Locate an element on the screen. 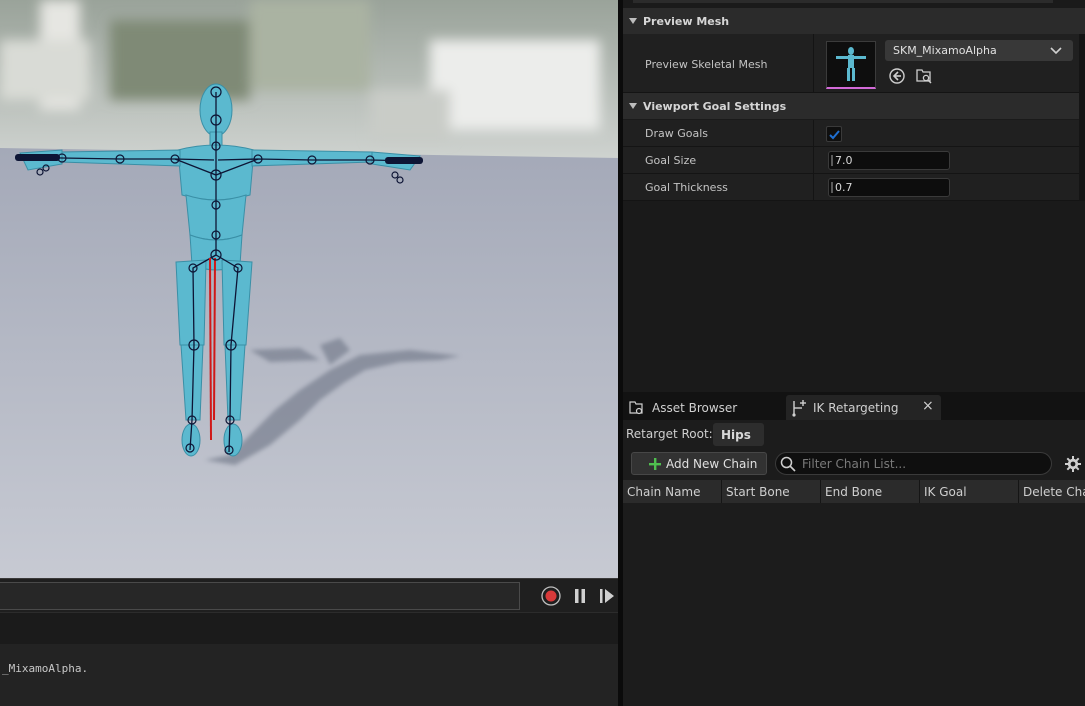  tab-asset-browser: Asset Browser is located at coordinates (704, 407).